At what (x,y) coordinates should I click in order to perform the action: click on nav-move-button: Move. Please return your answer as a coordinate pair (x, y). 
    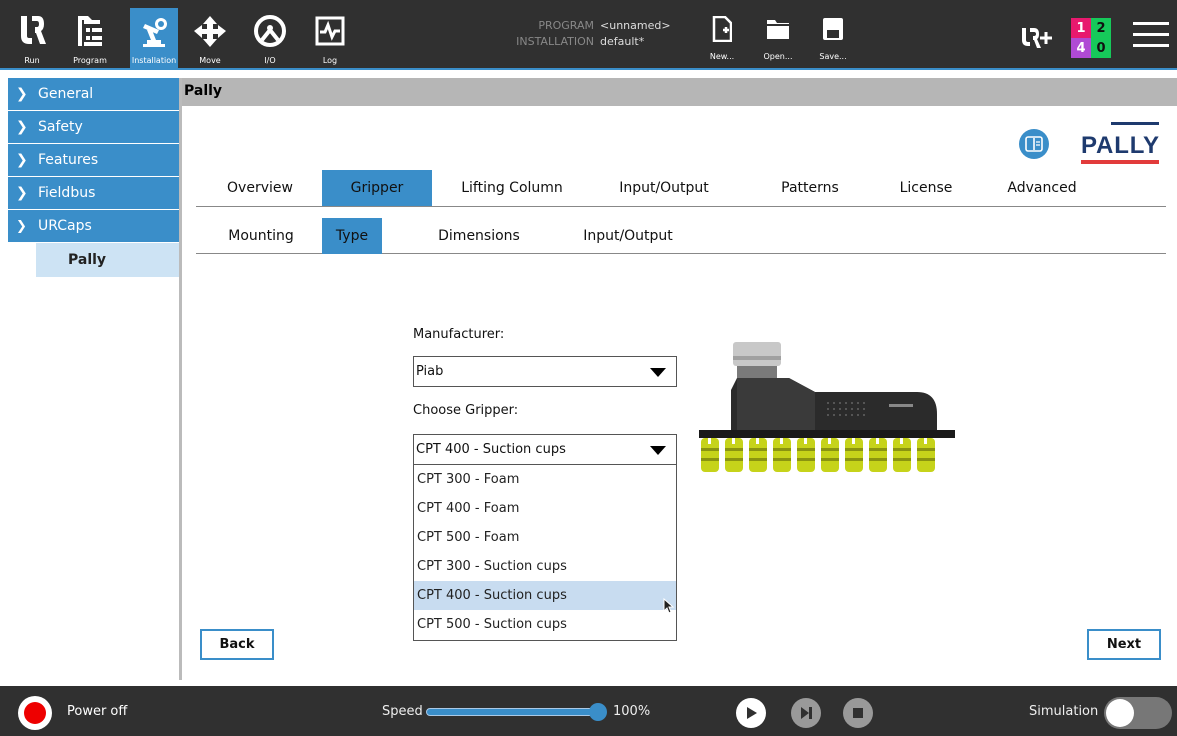
    Looking at the image, I should click on (210, 38).